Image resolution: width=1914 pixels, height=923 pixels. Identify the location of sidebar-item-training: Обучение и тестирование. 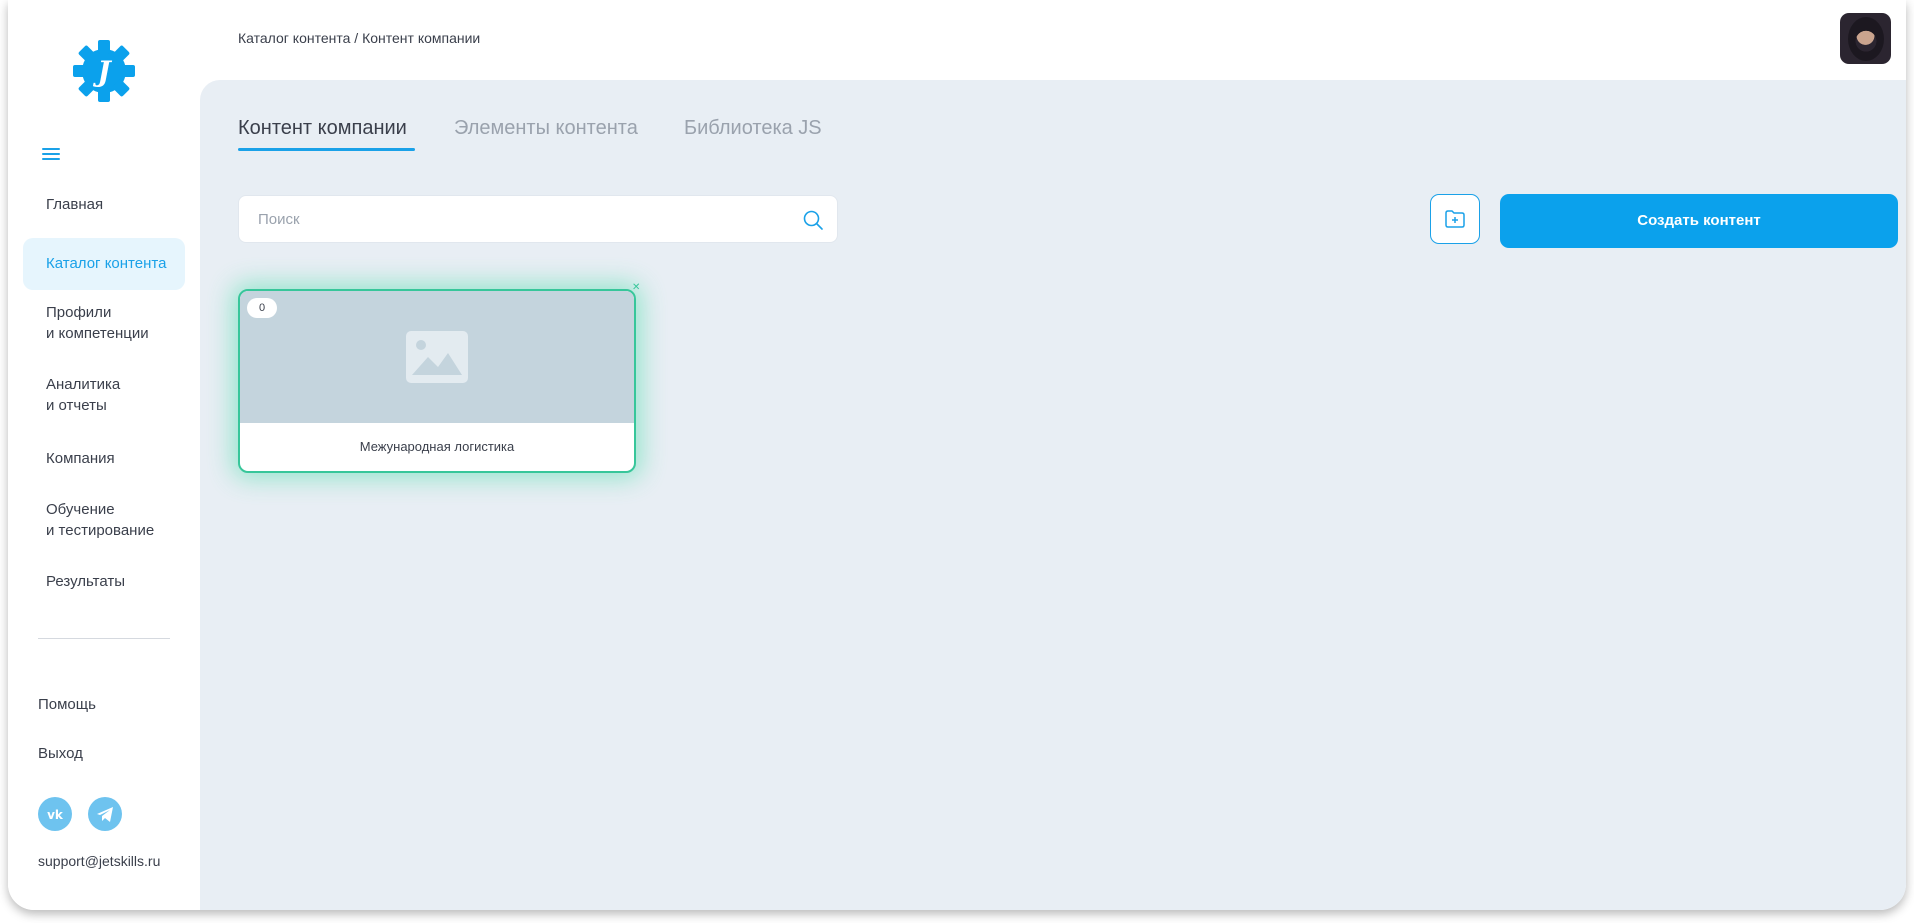
(104, 520).